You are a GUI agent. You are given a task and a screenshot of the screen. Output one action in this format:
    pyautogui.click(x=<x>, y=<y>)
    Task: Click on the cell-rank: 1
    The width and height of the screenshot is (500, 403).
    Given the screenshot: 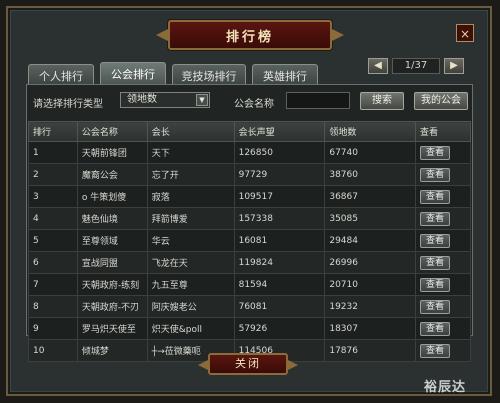 What is the action you would take?
    pyautogui.click(x=53, y=152)
    